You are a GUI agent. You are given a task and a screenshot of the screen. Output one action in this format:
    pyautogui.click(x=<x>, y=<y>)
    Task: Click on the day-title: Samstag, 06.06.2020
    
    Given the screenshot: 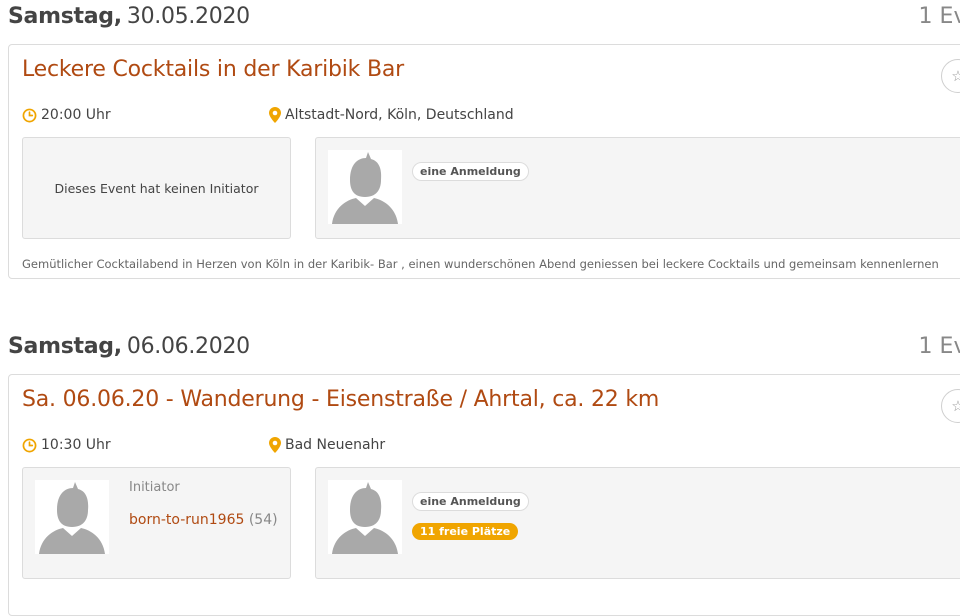 What is the action you would take?
    pyautogui.click(x=129, y=346)
    